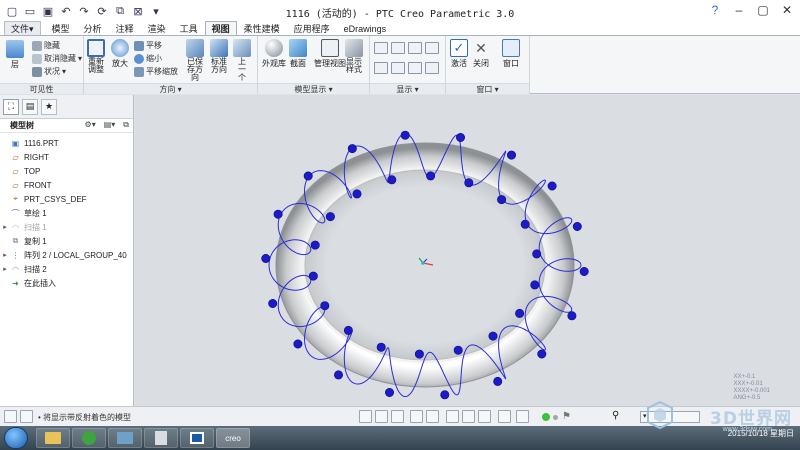 The width and height of the screenshot is (800, 450). I want to click on file-menu-tab: 文件▾, so click(22, 28).